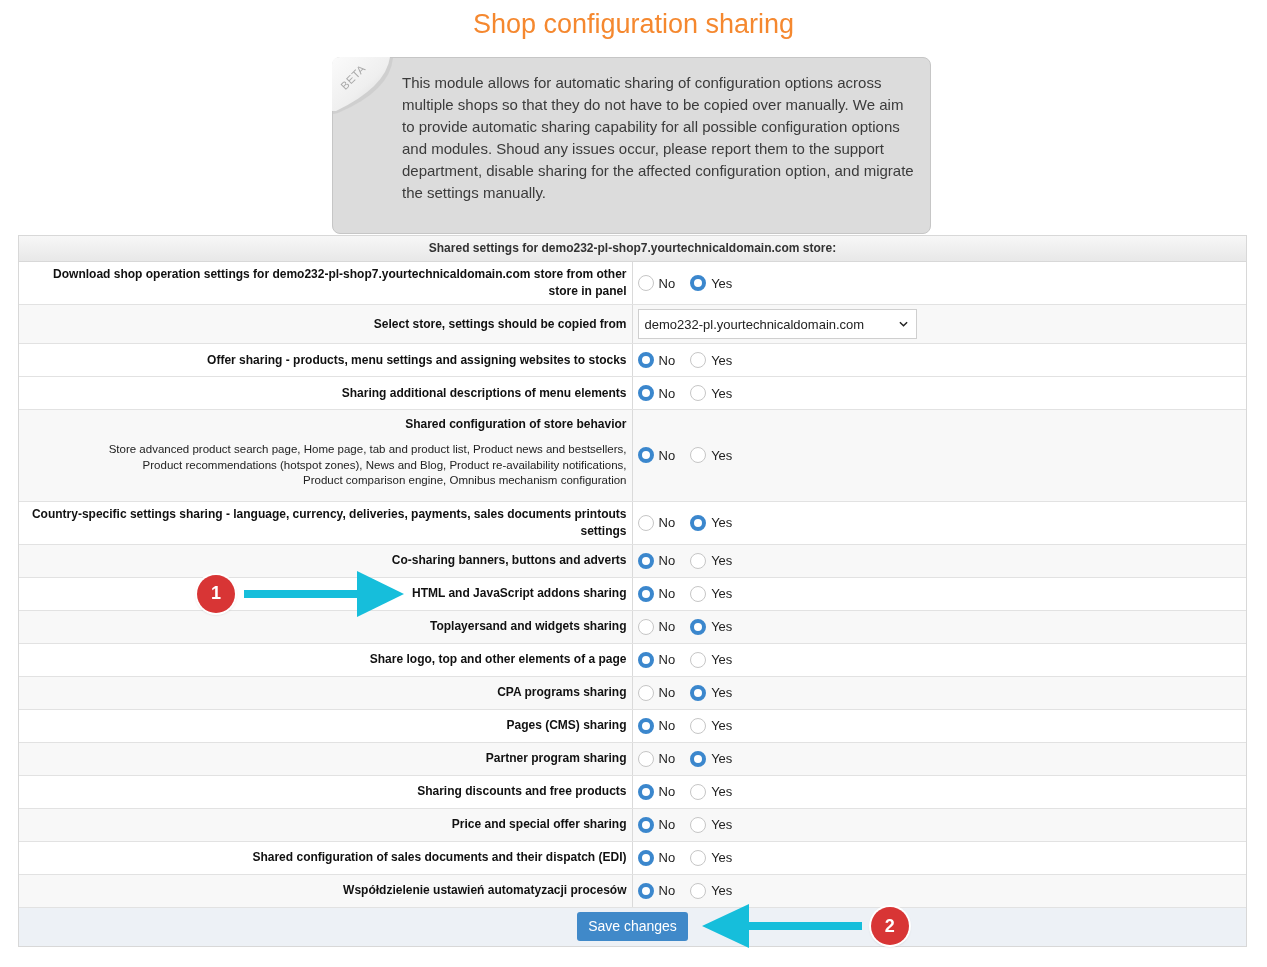 Image resolution: width=1267 pixels, height=967 pixels. I want to click on setting-label: Toplayersand and widgets sharing, so click(528, 626).